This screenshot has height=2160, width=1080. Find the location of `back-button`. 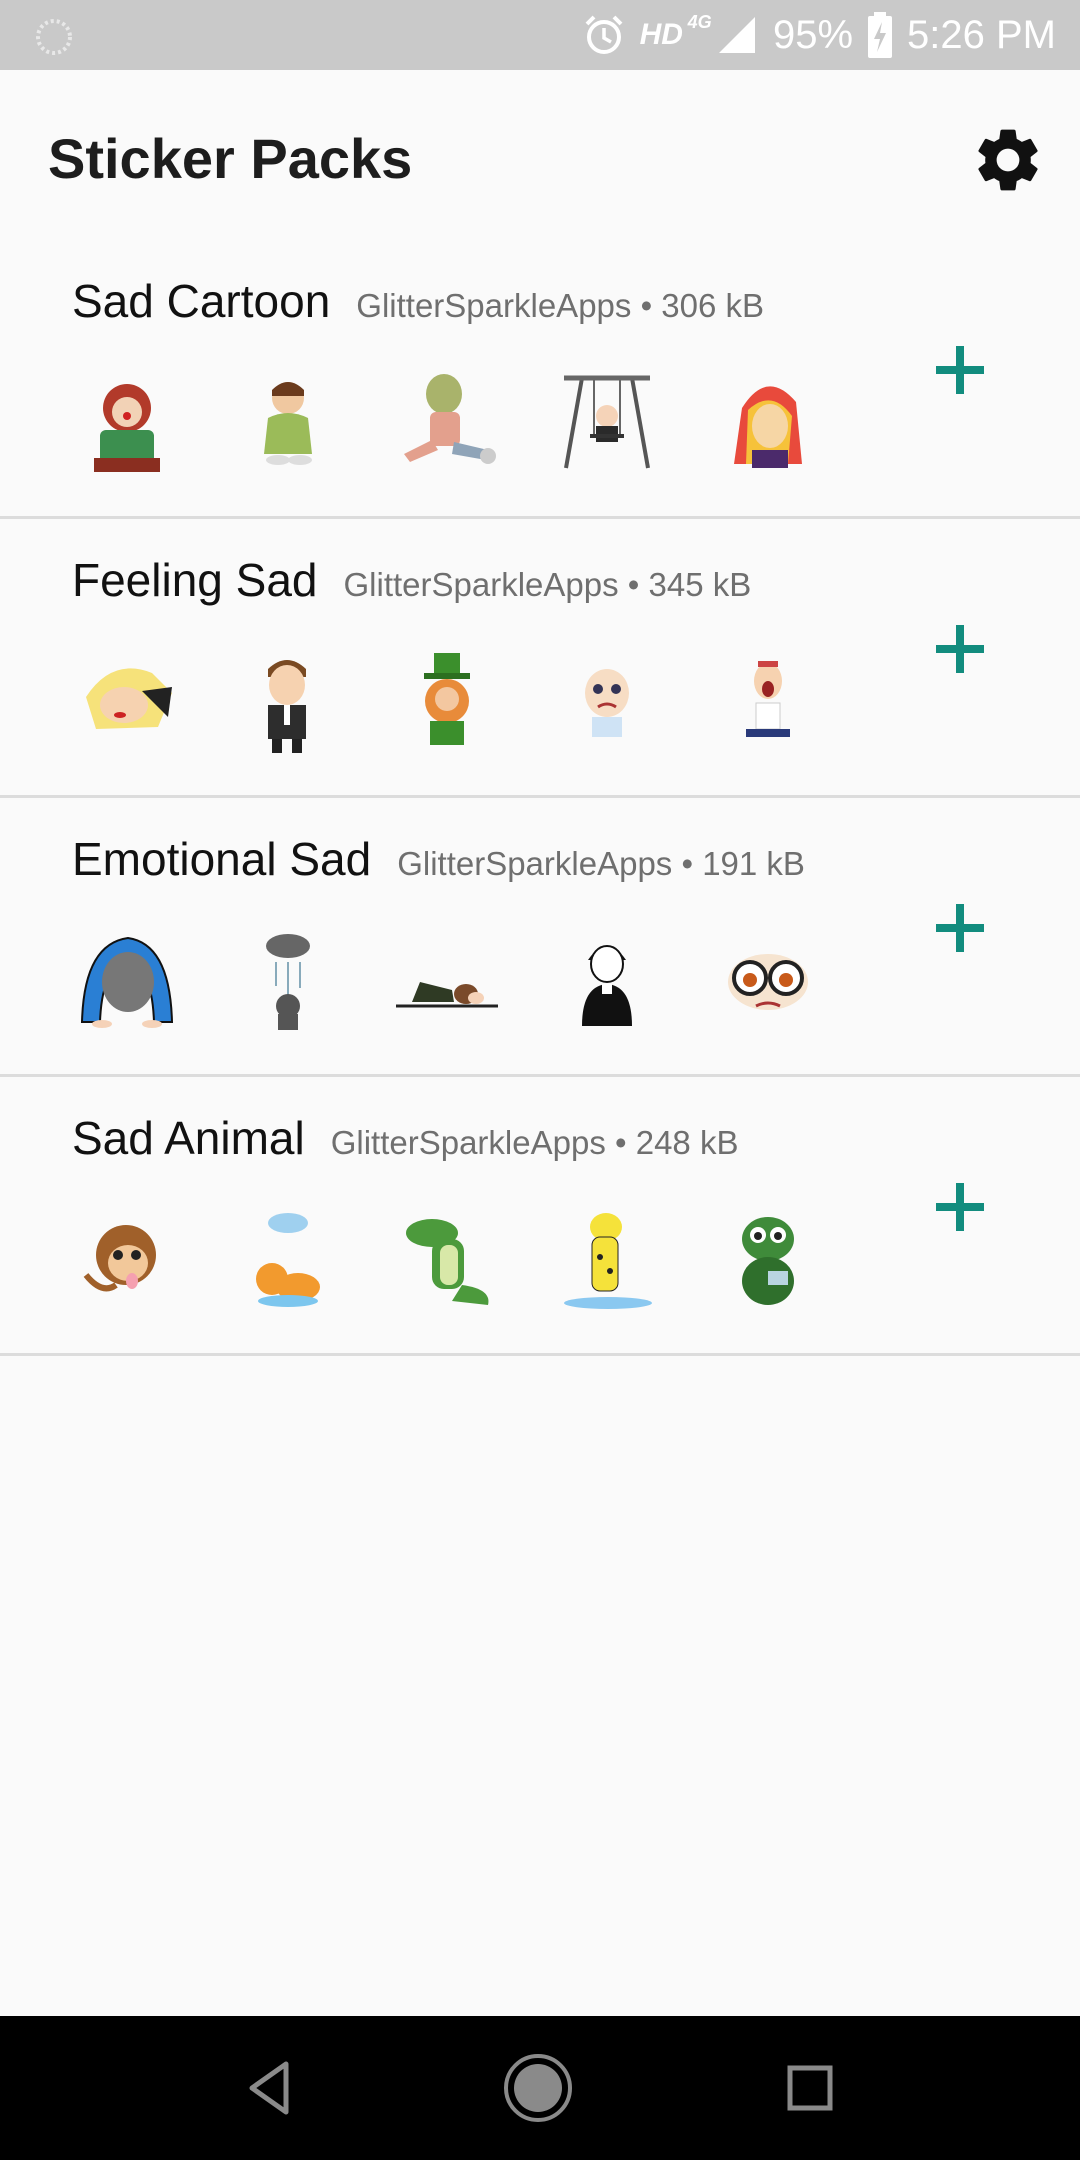

back-button is located at coordinates (270, 2088).